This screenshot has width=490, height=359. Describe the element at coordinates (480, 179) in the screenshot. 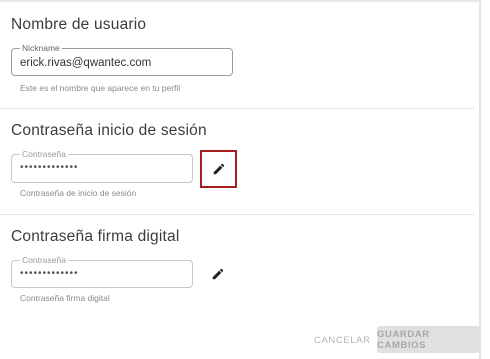

I see `right-border` at that location.